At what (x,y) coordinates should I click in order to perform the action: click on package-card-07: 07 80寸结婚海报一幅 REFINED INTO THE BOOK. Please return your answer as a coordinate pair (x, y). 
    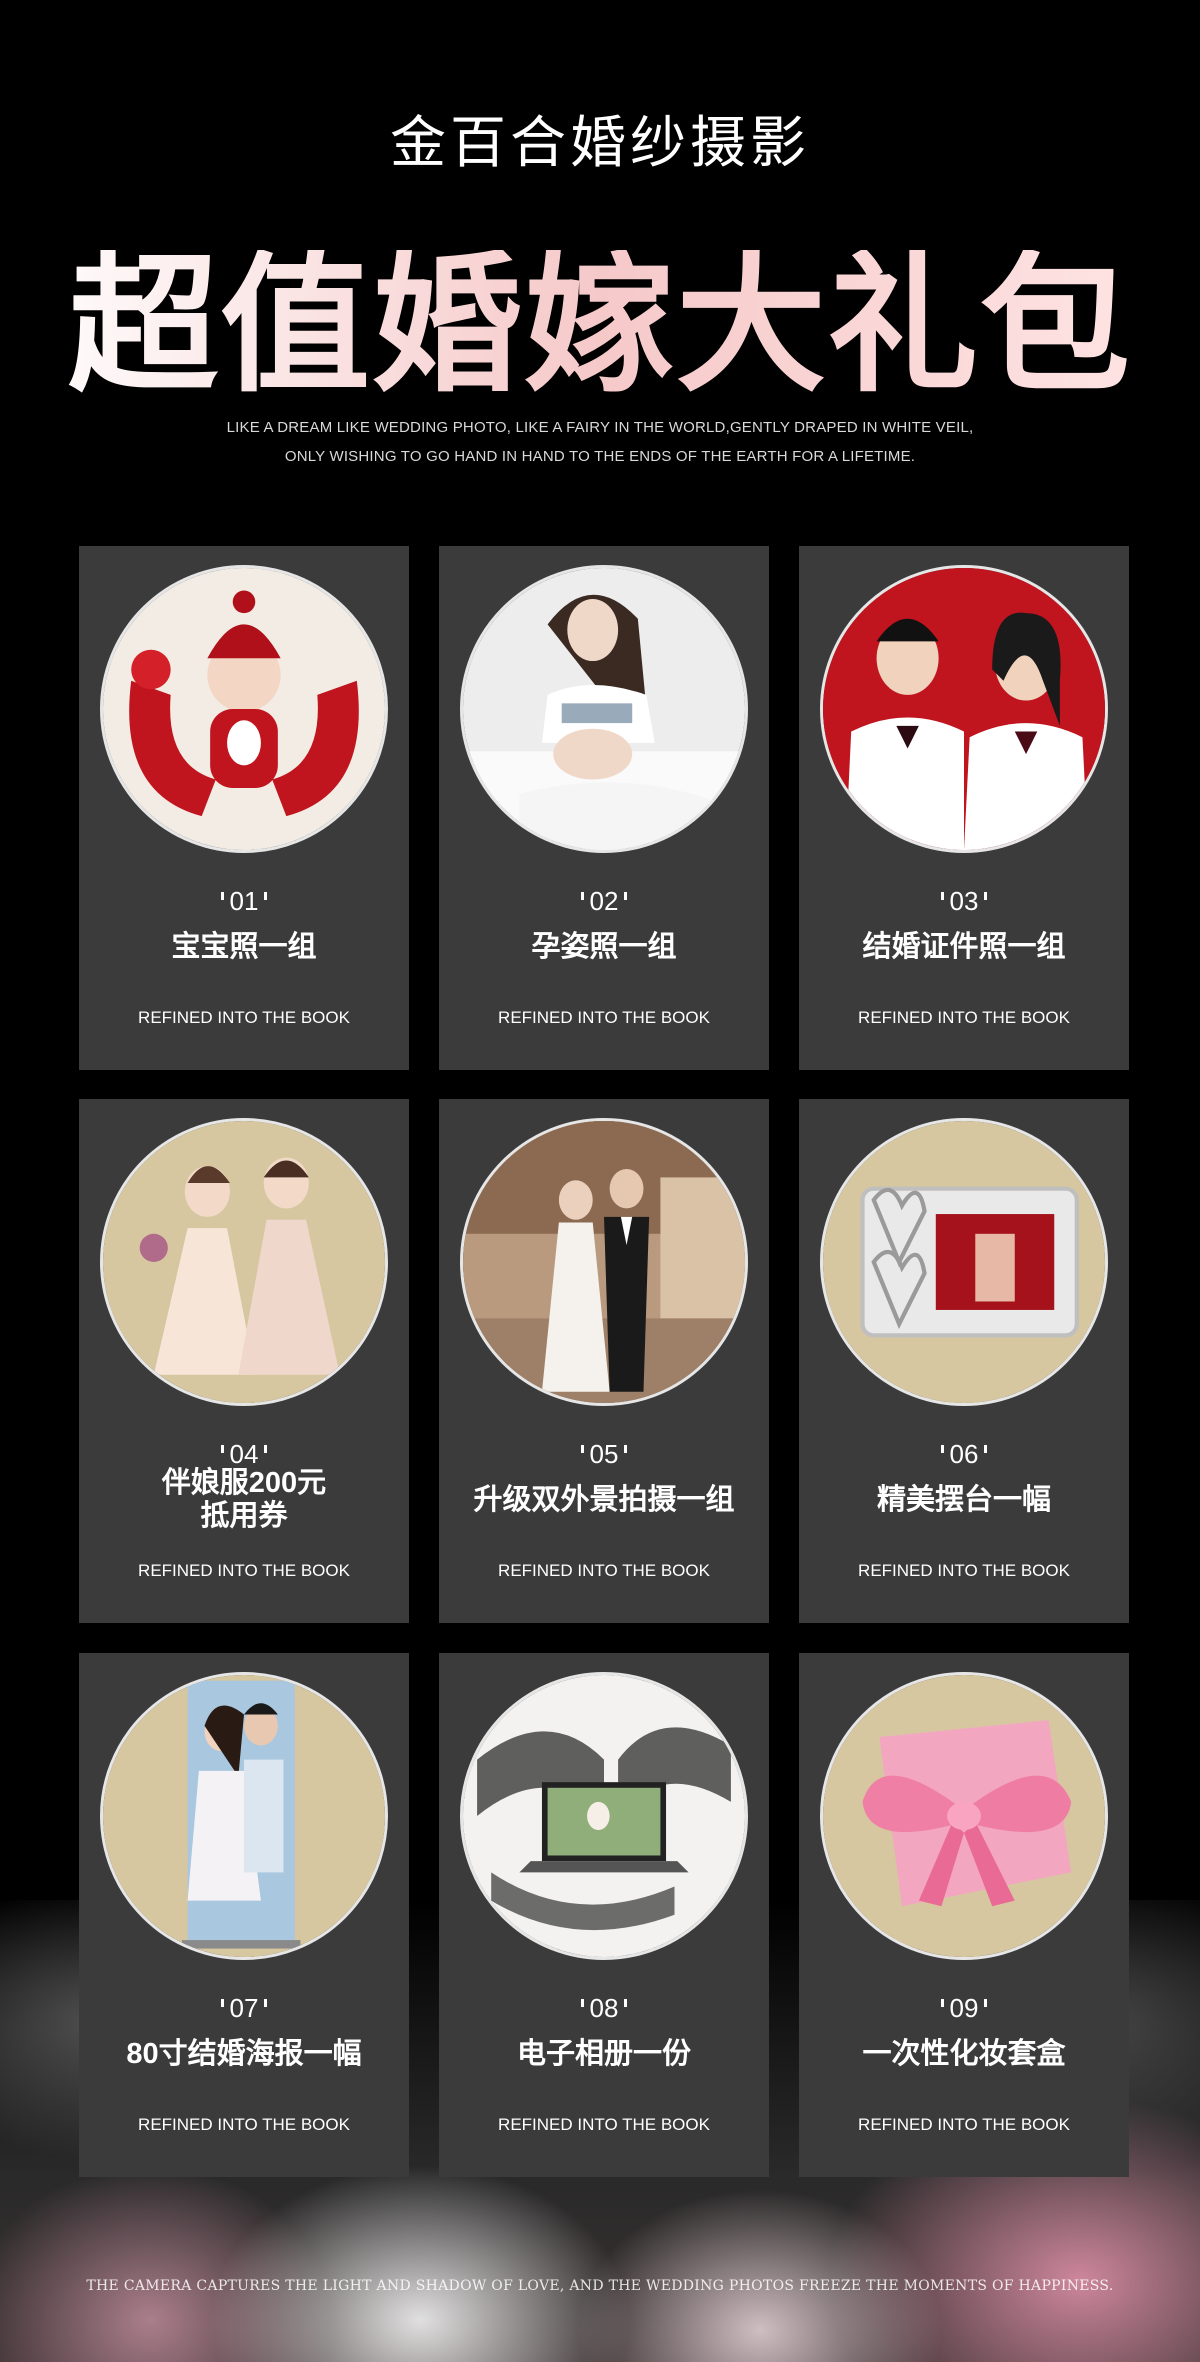
    Looking at the image, I should click on (244, 1915).